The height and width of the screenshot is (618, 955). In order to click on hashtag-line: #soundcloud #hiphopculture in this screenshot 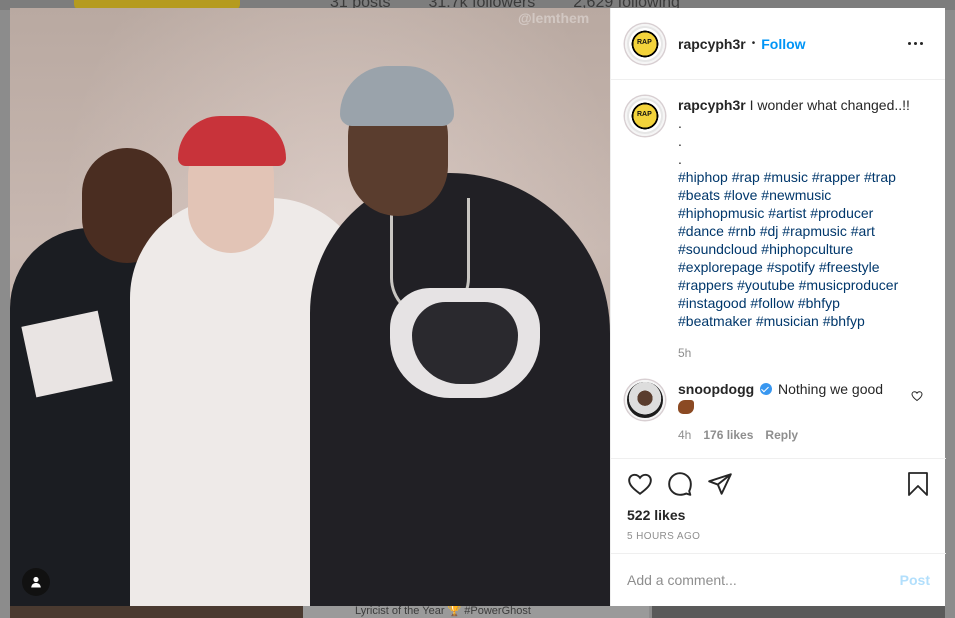, I will do `click(765, 249)`.